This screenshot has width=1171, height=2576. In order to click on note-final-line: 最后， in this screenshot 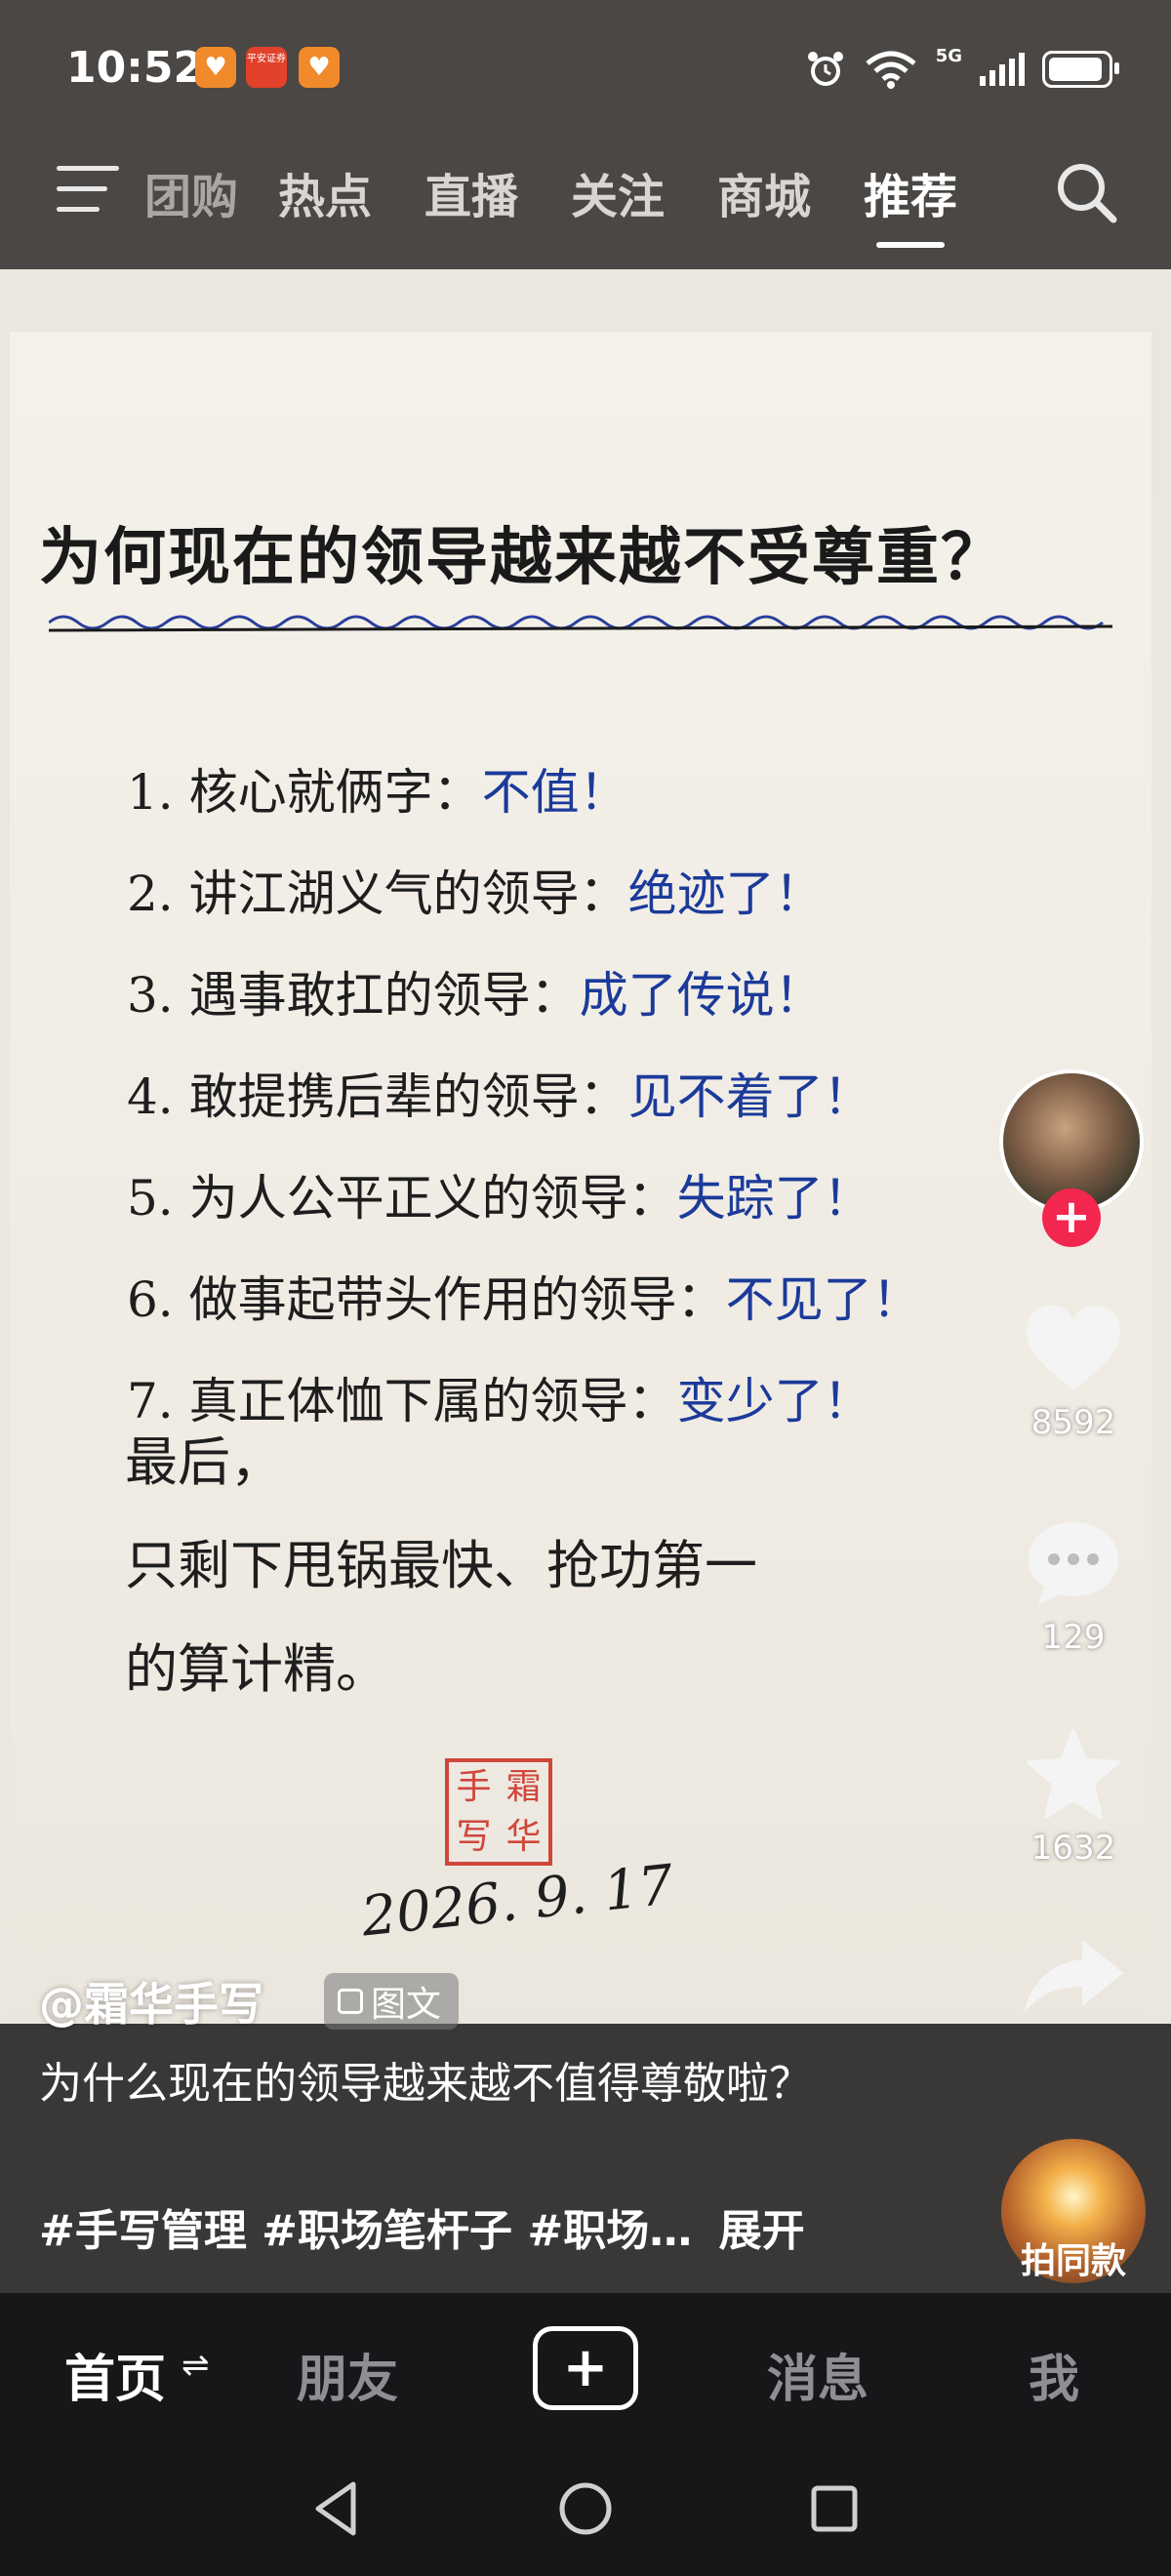, I will do `click(204, 1462)`.